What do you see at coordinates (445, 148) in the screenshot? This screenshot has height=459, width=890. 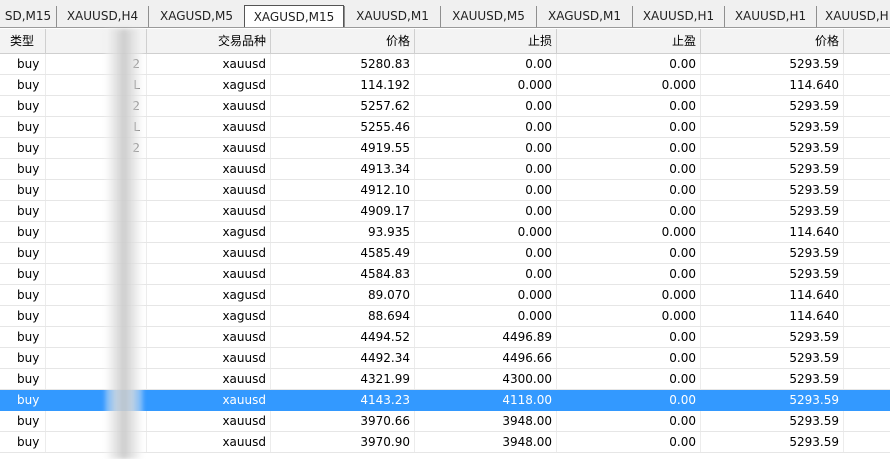 I see `table-row: buy 2 xauusd 4919.55 0.00 0.00 5293.59` at bounding box center [445, 148].